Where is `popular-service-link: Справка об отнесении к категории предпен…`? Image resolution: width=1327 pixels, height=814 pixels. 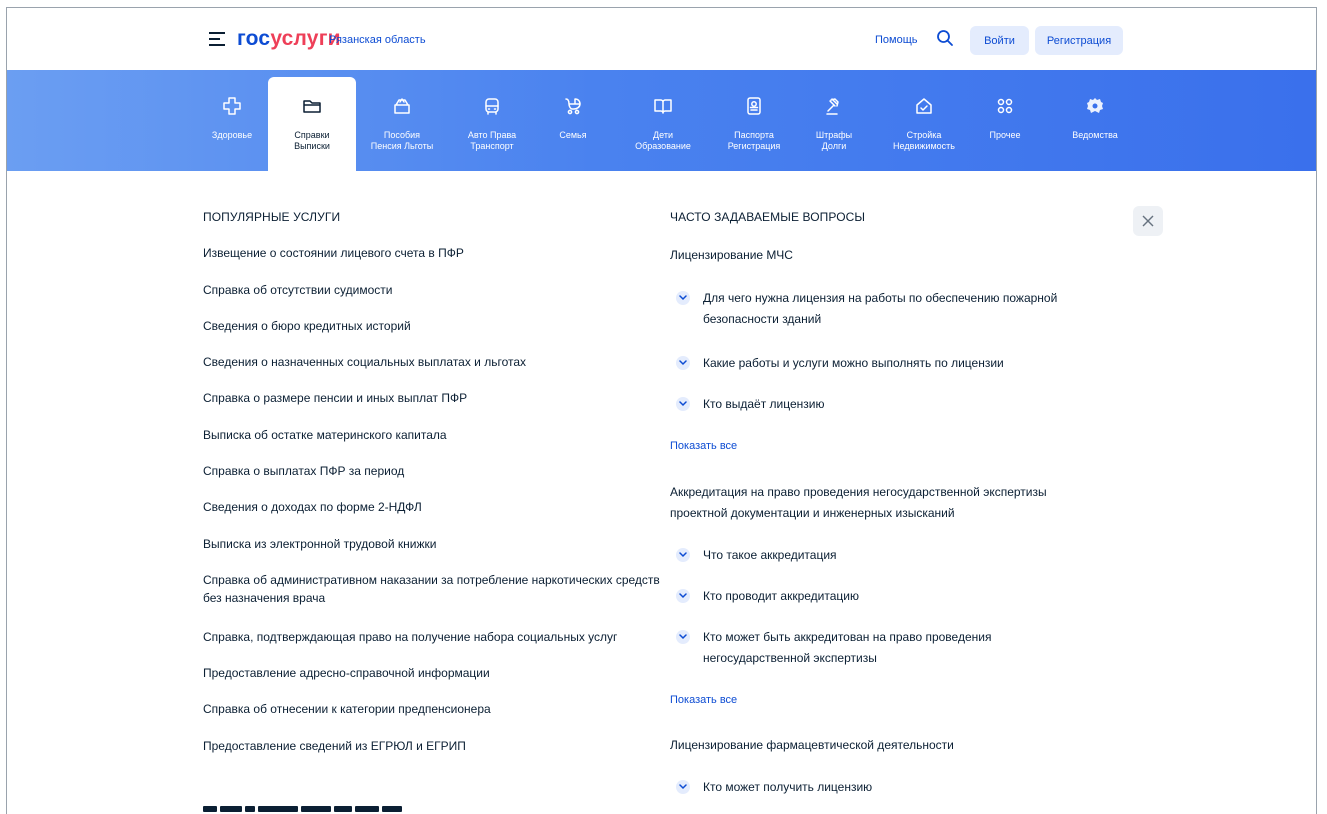 popular-service-link: Справка об отнесении к категории предпен… is located at coordinates (433, 709).